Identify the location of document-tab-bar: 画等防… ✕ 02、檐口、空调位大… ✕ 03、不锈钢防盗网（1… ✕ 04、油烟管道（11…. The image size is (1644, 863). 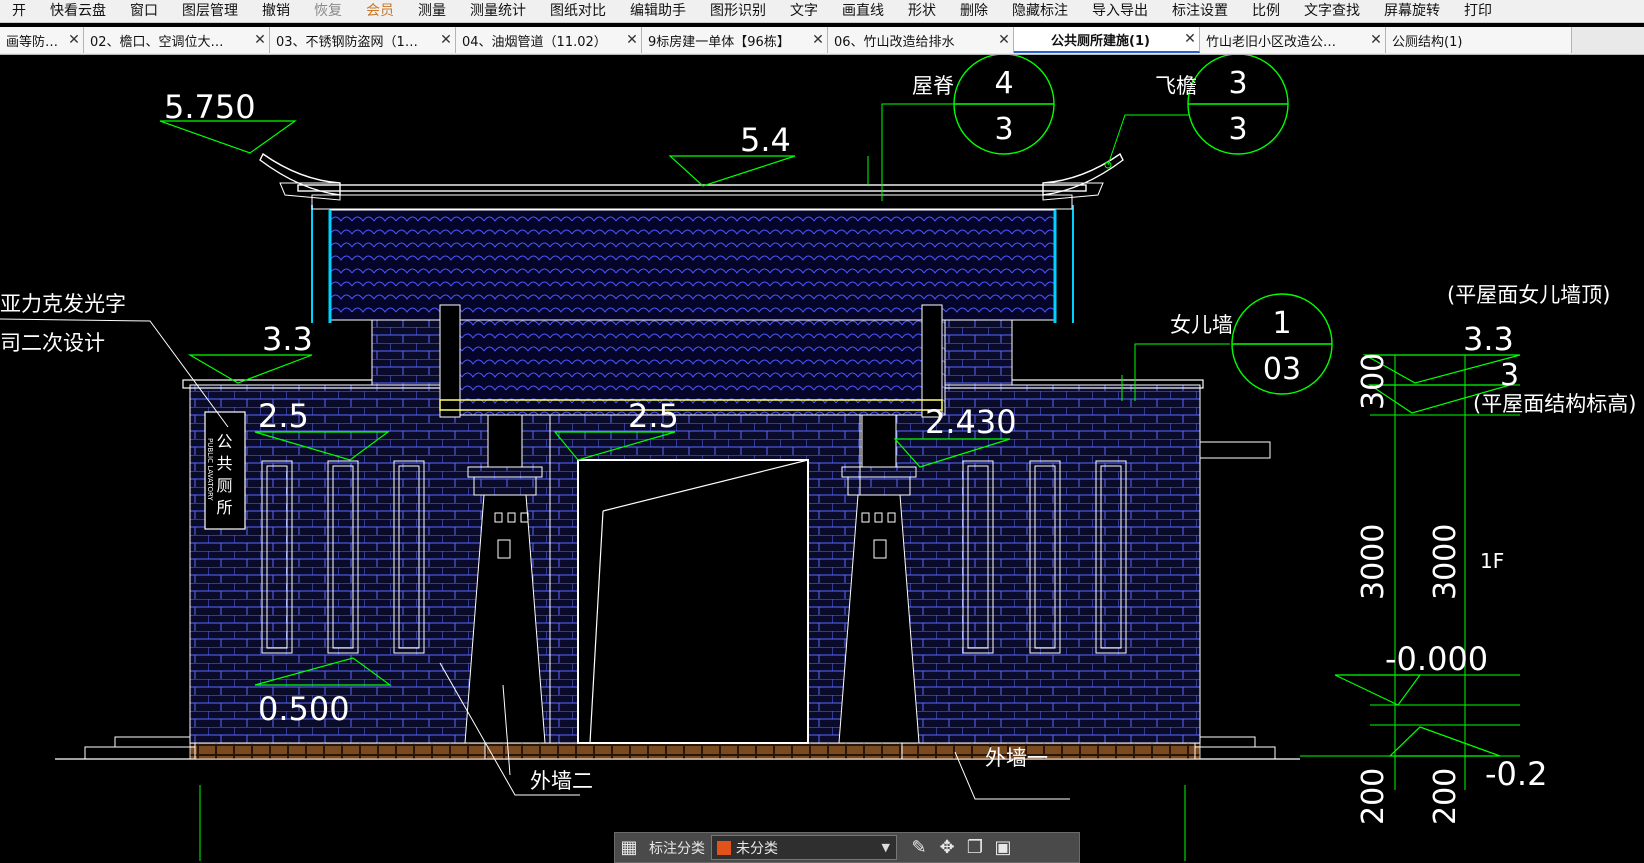
(822, 41).